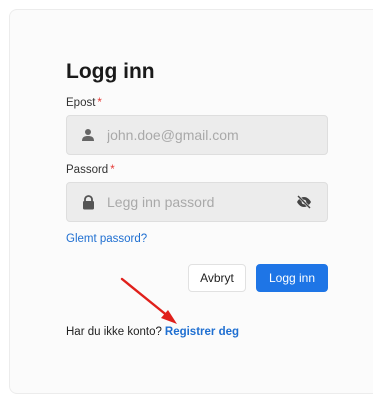 The image size is (373, 394). Describe the element at coordinates (81, 103) in the screenshot. I see `email-label-text: Epost` at that location.